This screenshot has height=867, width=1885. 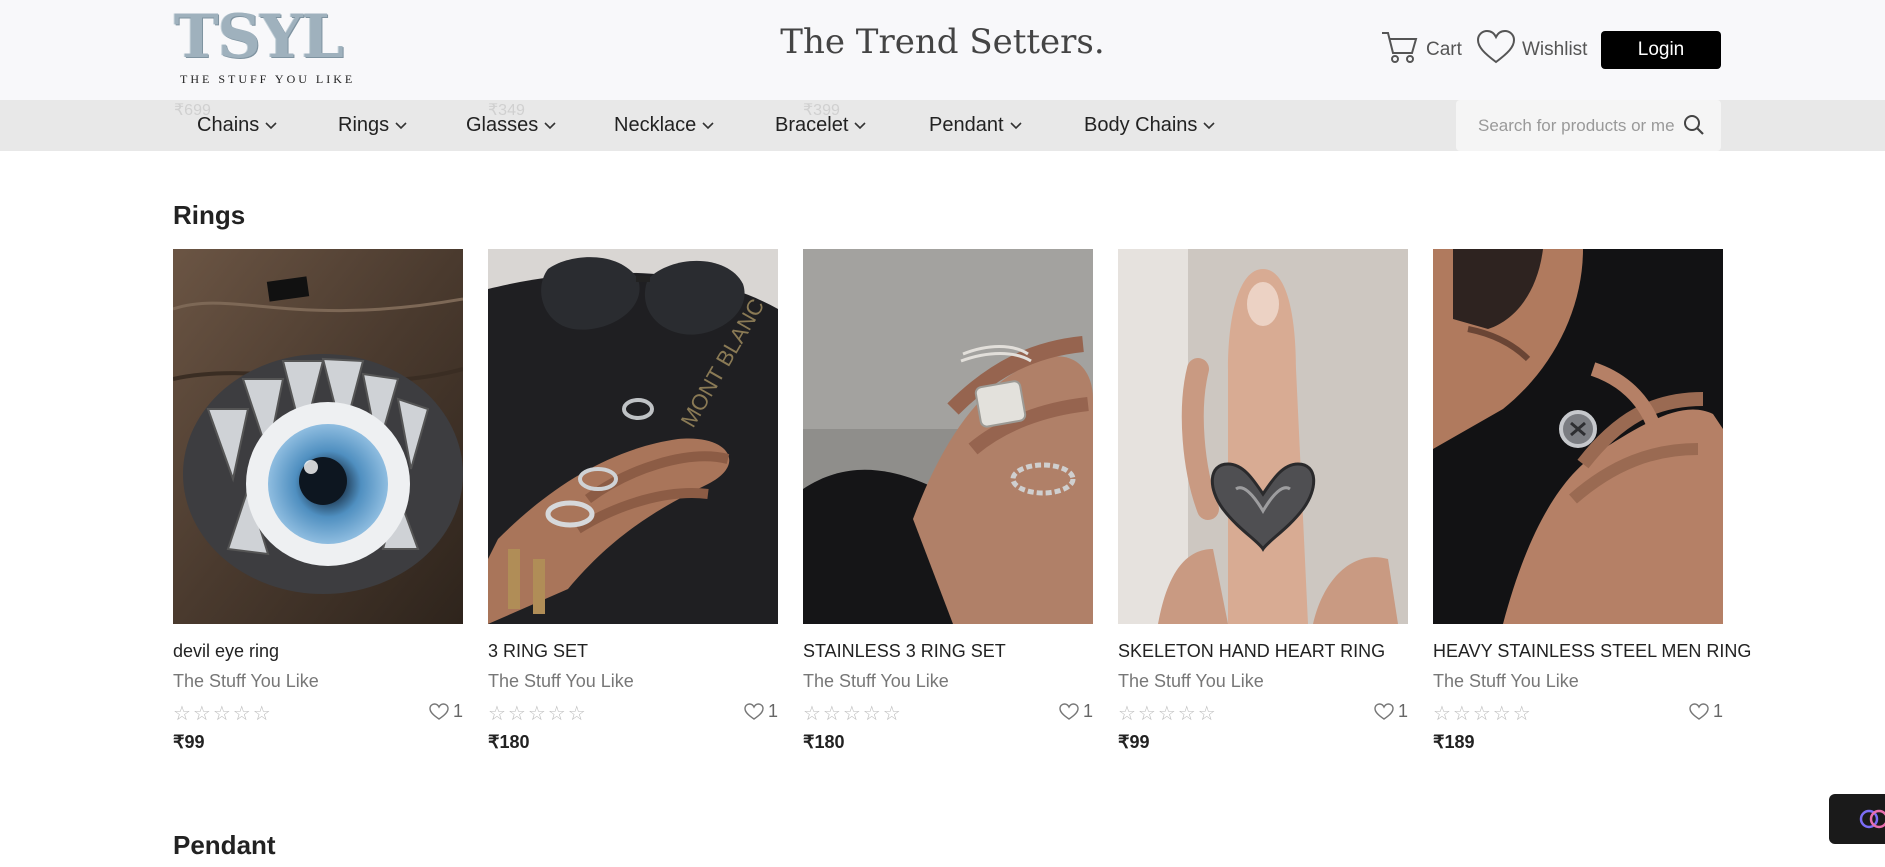 I want to click on nav-item-chains: Chains, so click(x=237, y=125).